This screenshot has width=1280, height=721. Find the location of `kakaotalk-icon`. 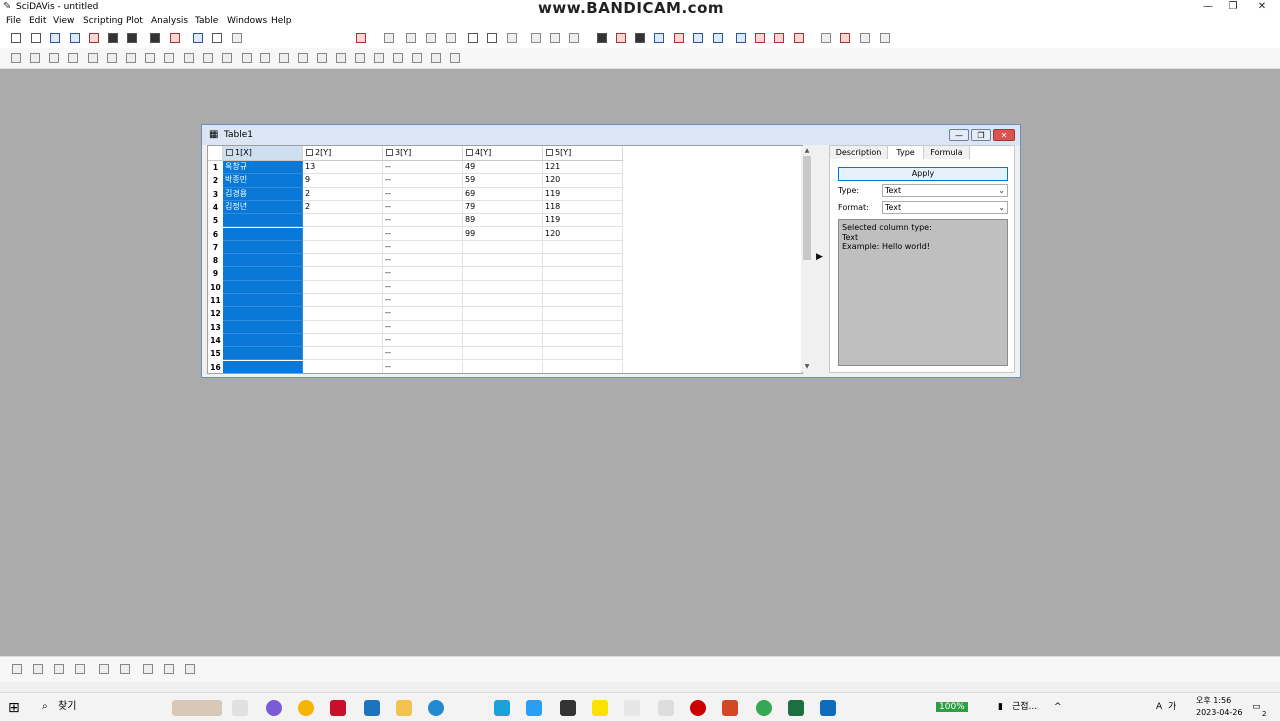

kakaotalk-icon is located at coordinates (600, 708).